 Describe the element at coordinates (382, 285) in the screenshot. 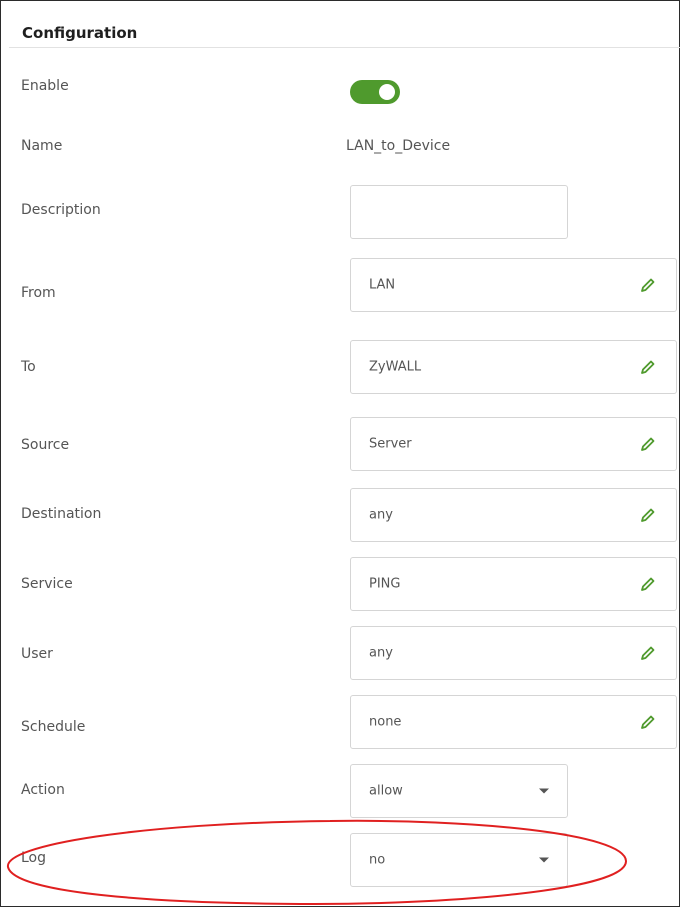

I see `from-value: LAN` at that location.